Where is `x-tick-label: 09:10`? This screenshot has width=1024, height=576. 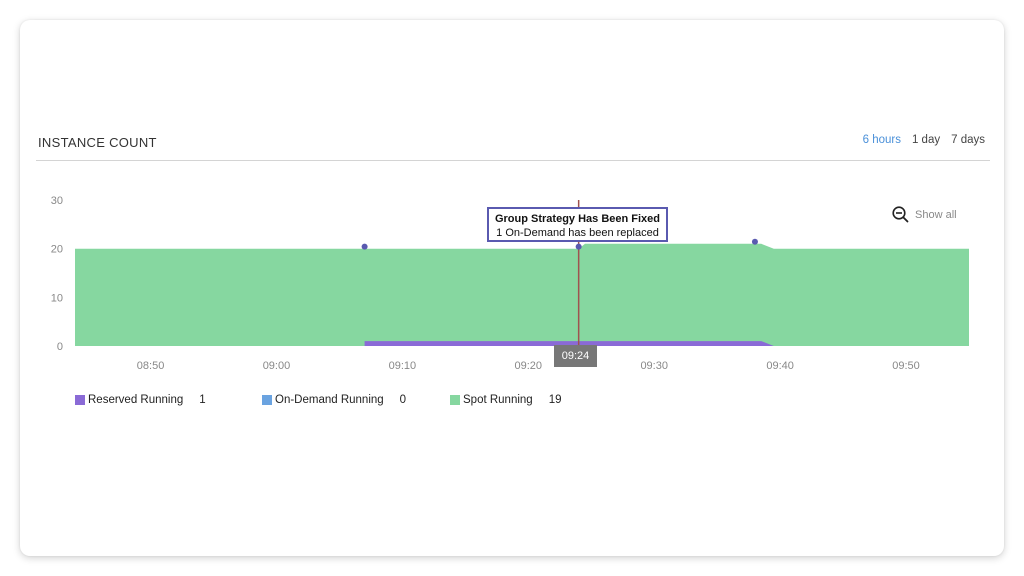
x-tick-label: 09:10 is located at coordinates (403, 366).